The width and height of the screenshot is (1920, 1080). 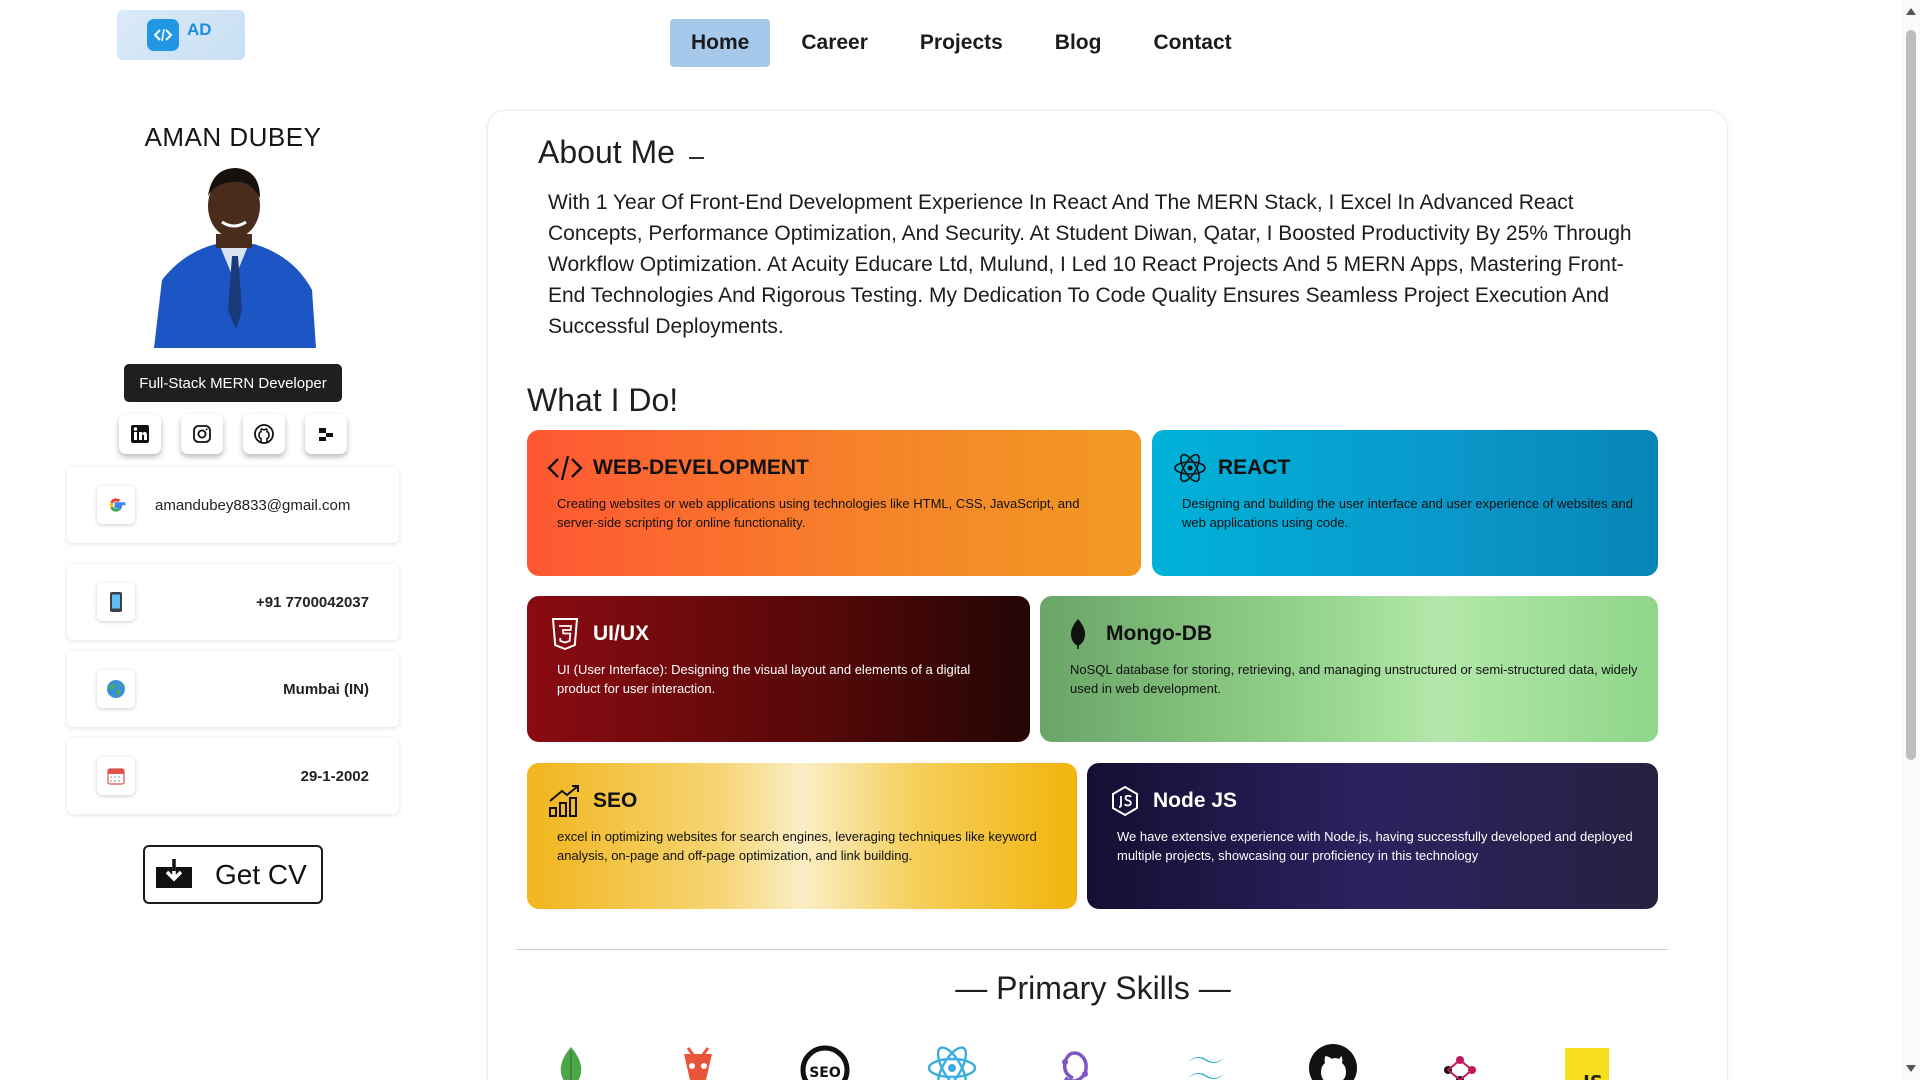 I want to click on phone-text: +91 7700042037, so click(x=312, y=602).